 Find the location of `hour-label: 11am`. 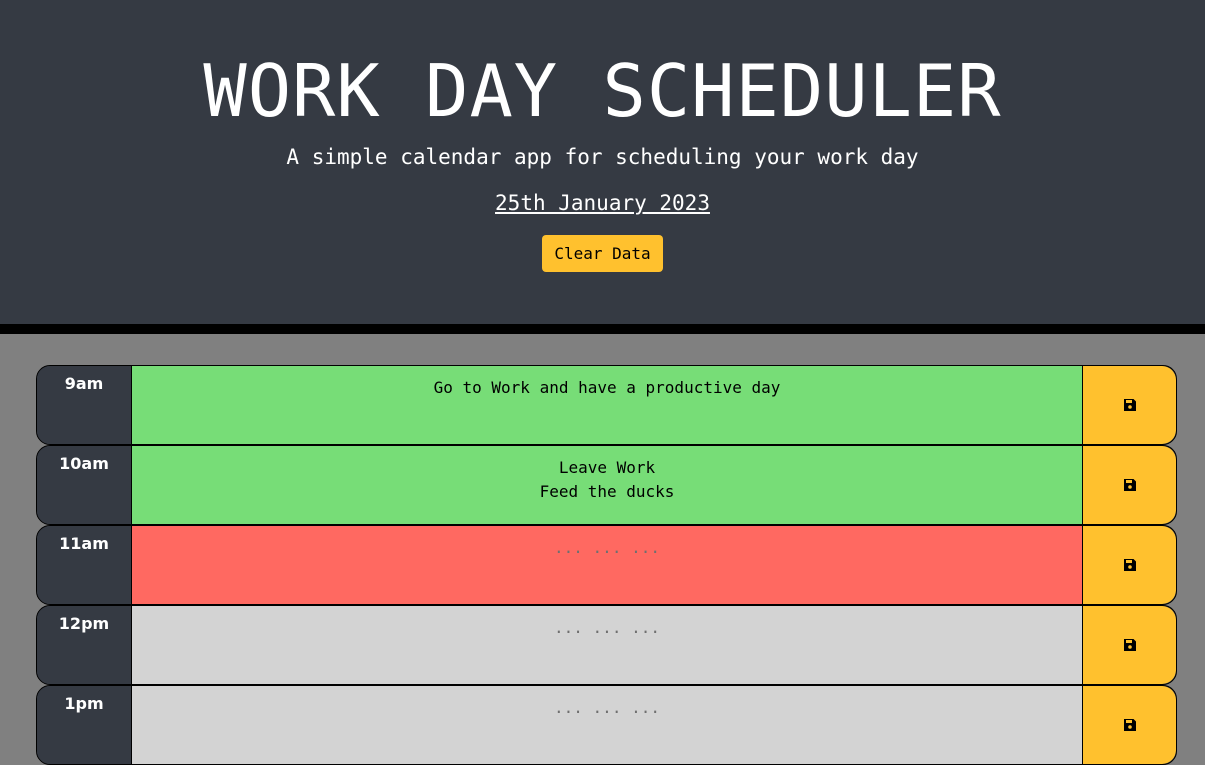

hour-label: 11am is located at coordinates (84, 565).